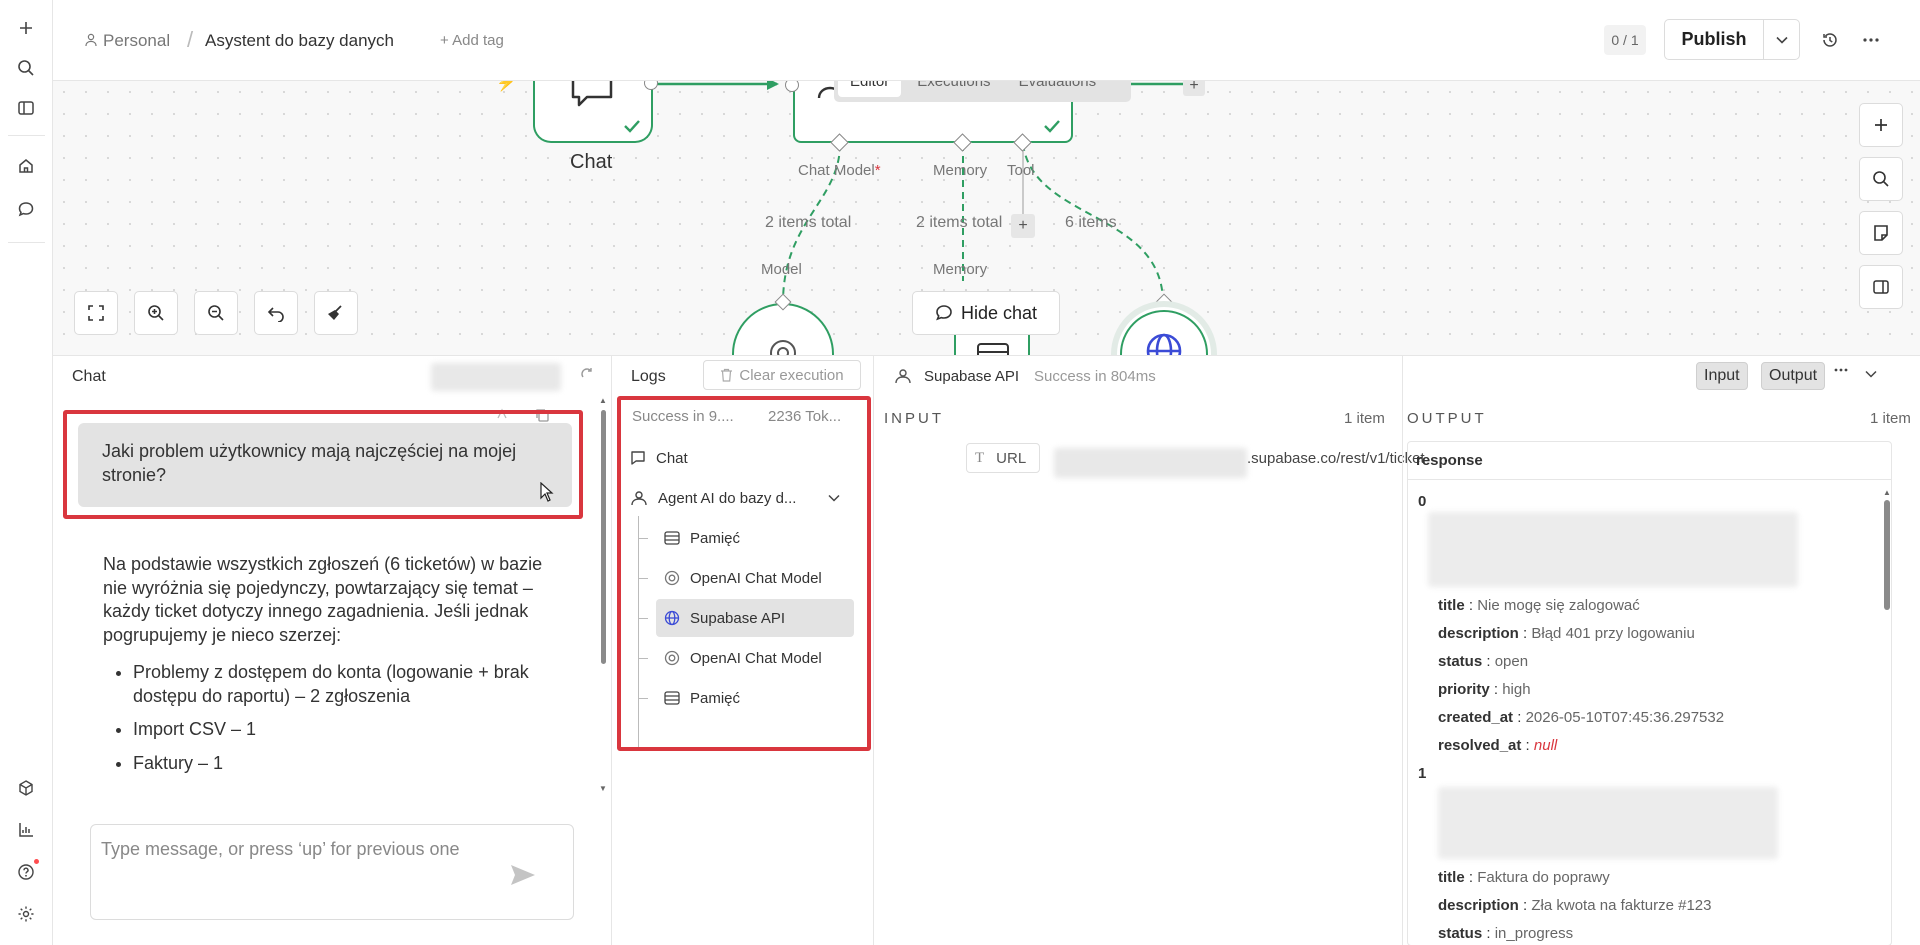 The image size is (1920, 945). What do you see at coordinates (1524, 877) in the screenshot?
I see `record-1-title: title : Faktura do poprawy` at bounding box center [1524, 877].